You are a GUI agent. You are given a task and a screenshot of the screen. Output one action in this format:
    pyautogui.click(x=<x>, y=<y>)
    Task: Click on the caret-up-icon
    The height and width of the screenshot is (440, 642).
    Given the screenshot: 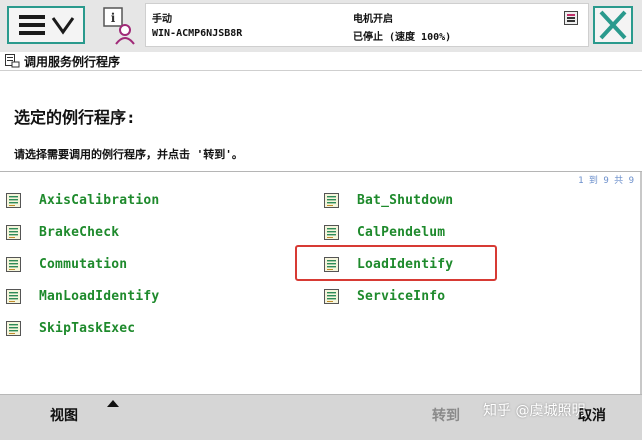 What is the action you would take?
    pyautogui.click(x=113, y=403)
    